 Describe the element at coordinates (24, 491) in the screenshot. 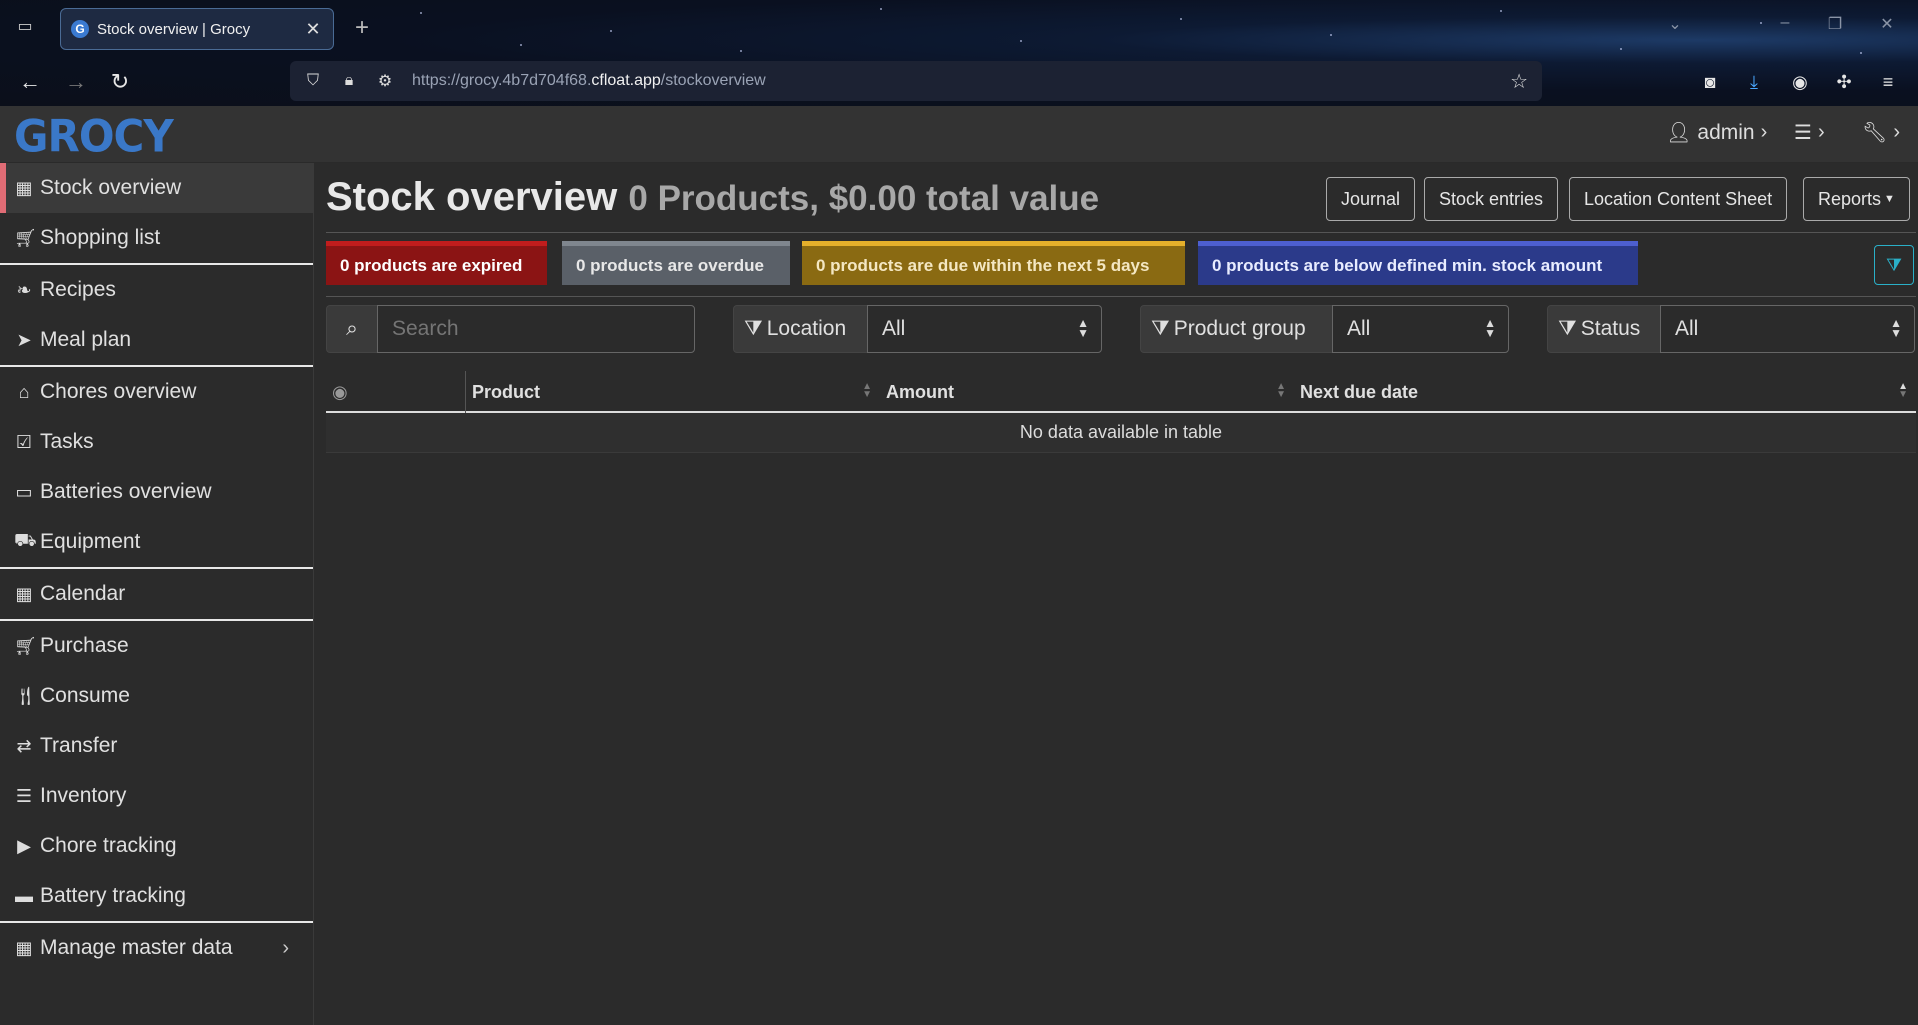

I see `battery-icon: ▭` at that location.